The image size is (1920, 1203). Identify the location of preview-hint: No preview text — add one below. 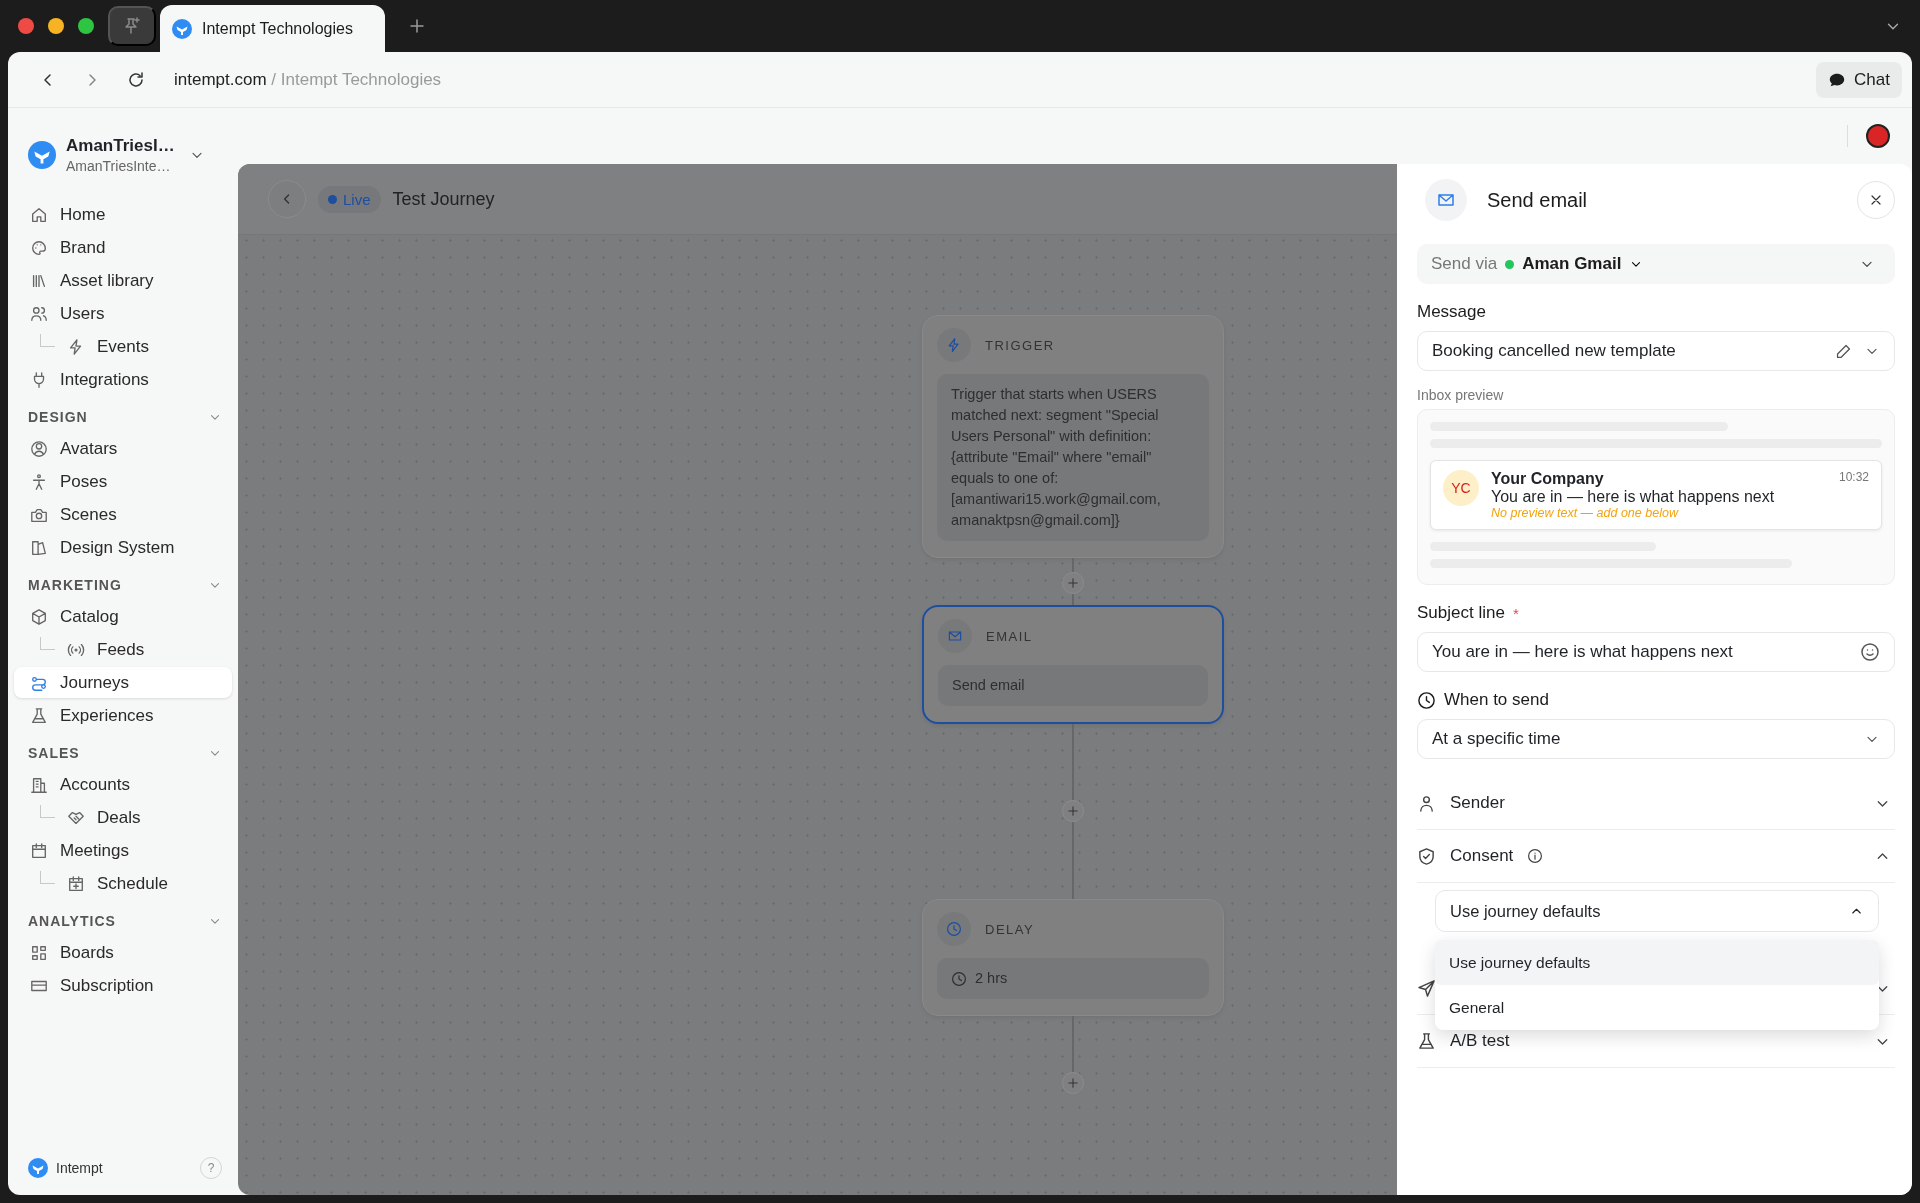
(1585, 513).